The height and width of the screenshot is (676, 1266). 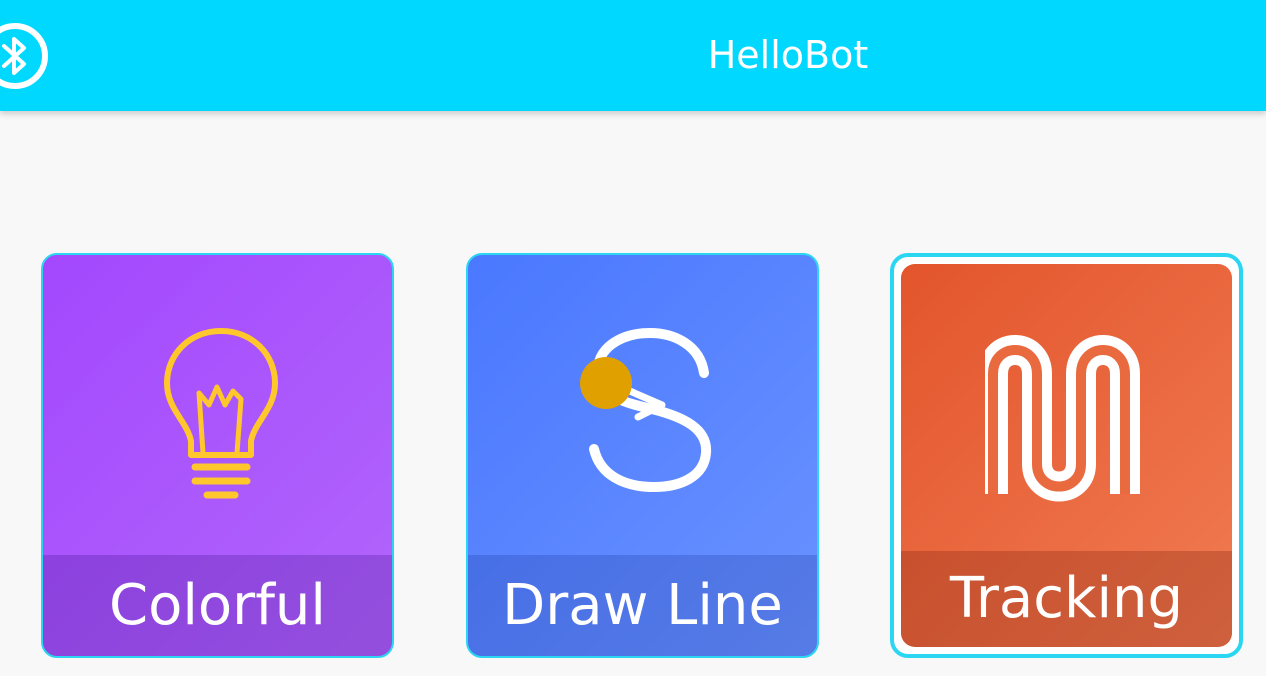 I want to click on tracking-card-body: Tracking, so click(x=1066, y=455).